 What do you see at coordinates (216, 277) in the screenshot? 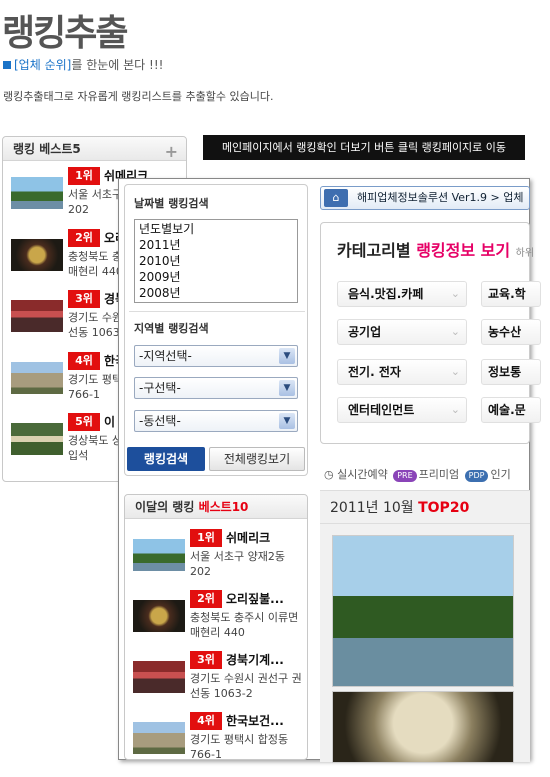
I see `year-option: 2009년` at bounding box center [216, 277].